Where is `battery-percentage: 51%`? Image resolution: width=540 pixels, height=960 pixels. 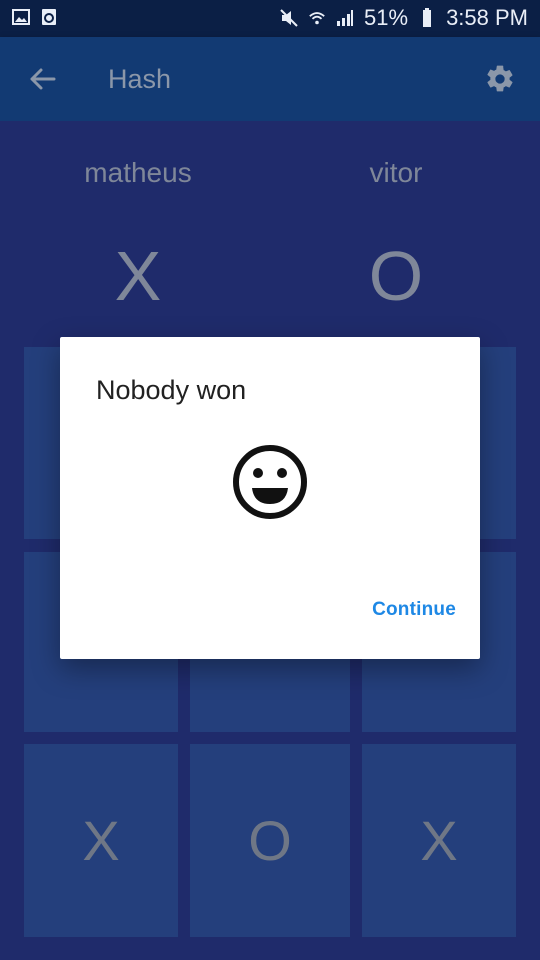 battery-percentage: 51% is located at coordinates (386, 17).